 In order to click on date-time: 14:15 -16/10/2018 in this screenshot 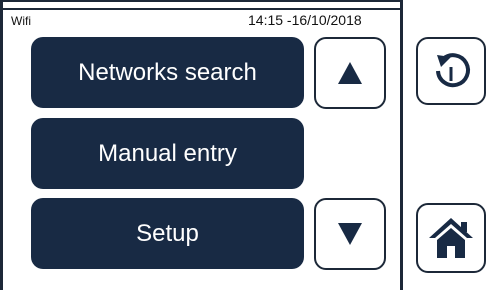, I will do `click(305, 20)`.